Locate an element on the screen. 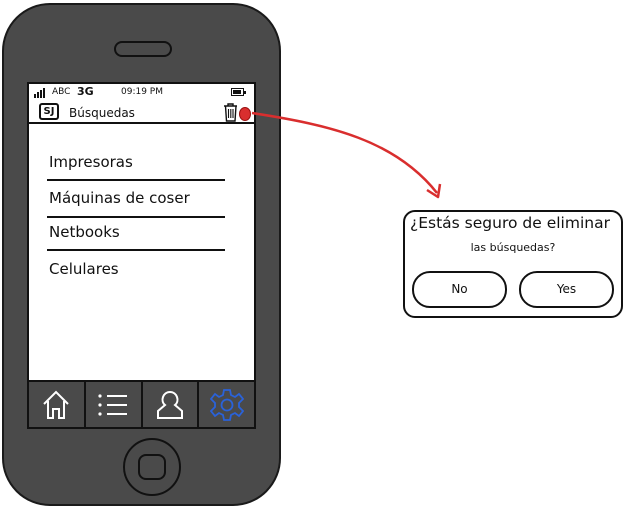 The image size is (625, 510). list-item: Celulares is located at coordinates (84, 269).